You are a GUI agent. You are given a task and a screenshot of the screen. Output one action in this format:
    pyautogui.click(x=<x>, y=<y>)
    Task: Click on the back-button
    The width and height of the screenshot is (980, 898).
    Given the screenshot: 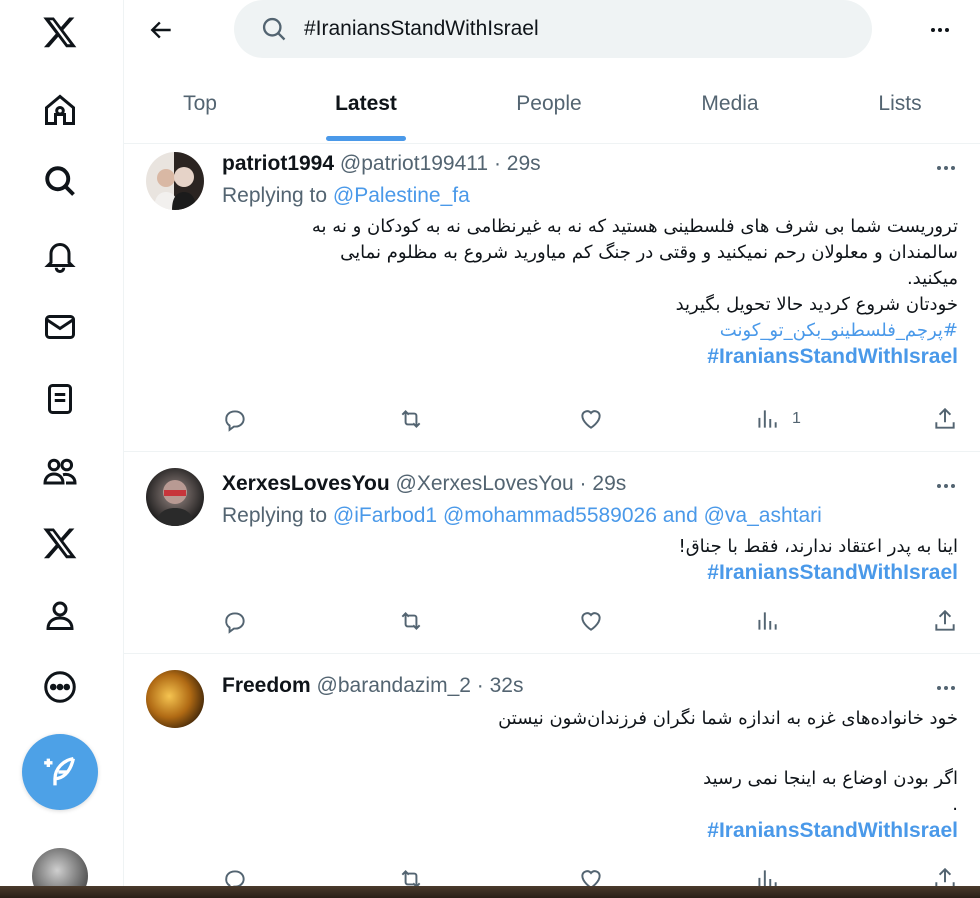 What is the action you would take?
    pyautogui.click(x=162, y=30)
    